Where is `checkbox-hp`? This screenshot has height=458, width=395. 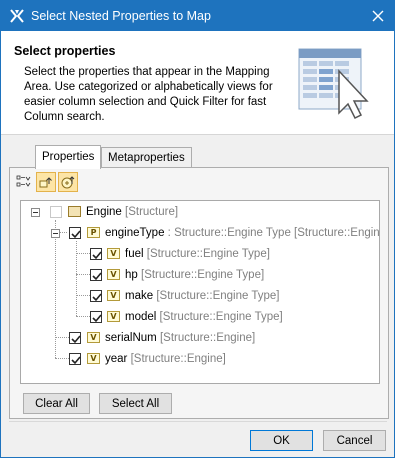 checkbox-hp is located at coordinates (96, 275).